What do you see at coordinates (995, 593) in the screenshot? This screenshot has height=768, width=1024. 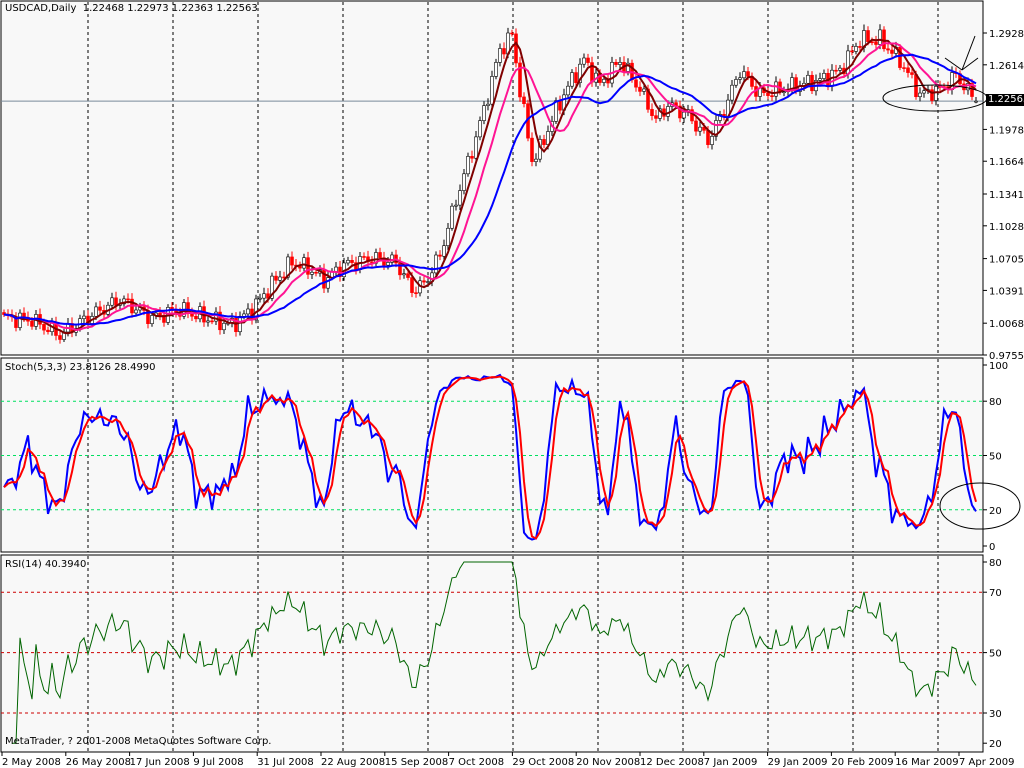 I see `rsi-tick-label: 70` at bounding box center [995, 593].